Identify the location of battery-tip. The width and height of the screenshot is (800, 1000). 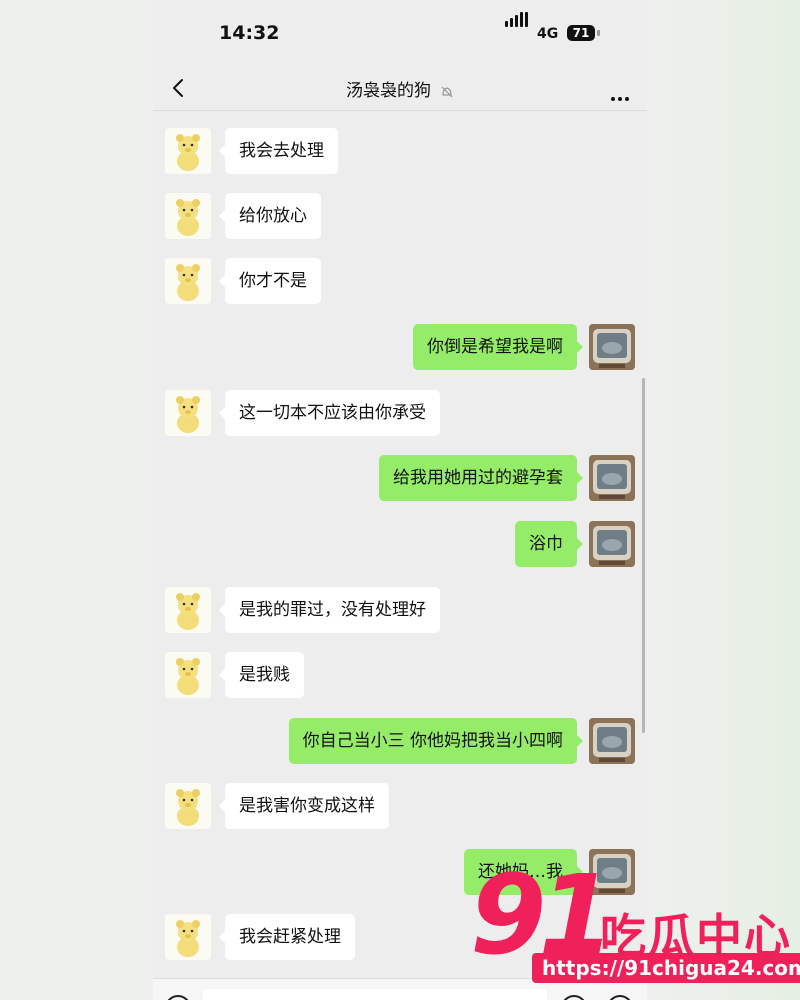
(598, 33).